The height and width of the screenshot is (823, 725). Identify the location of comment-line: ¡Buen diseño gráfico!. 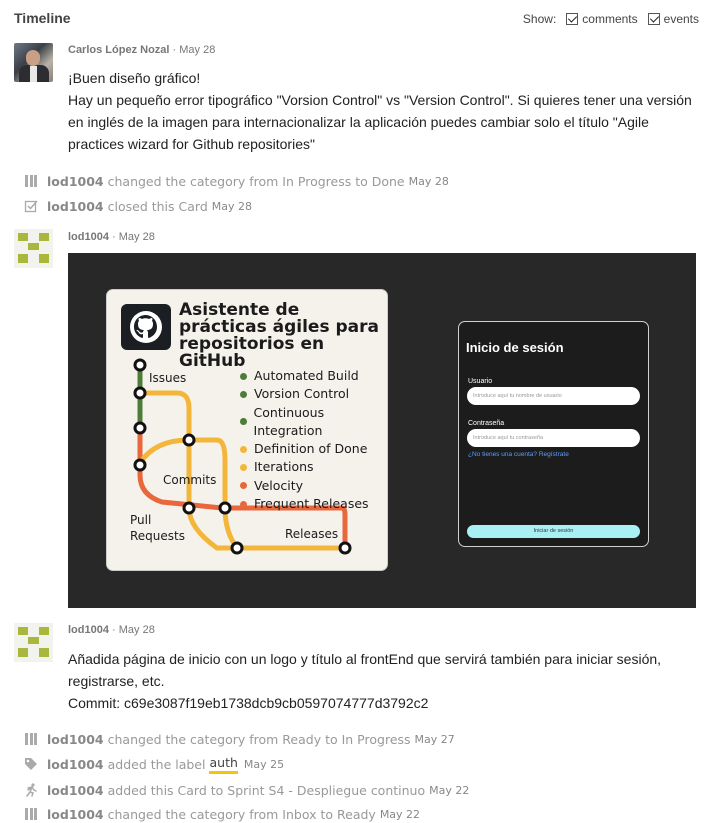
(134, 78).